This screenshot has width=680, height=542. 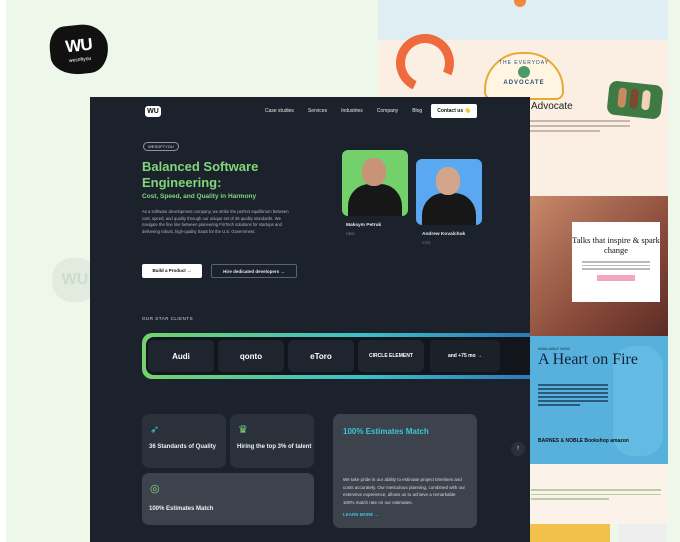 What do you see at coordinates (172, 271) in the screenshot?
I see `build-product-button: Build a Product →` at bounding box center [172, 271].